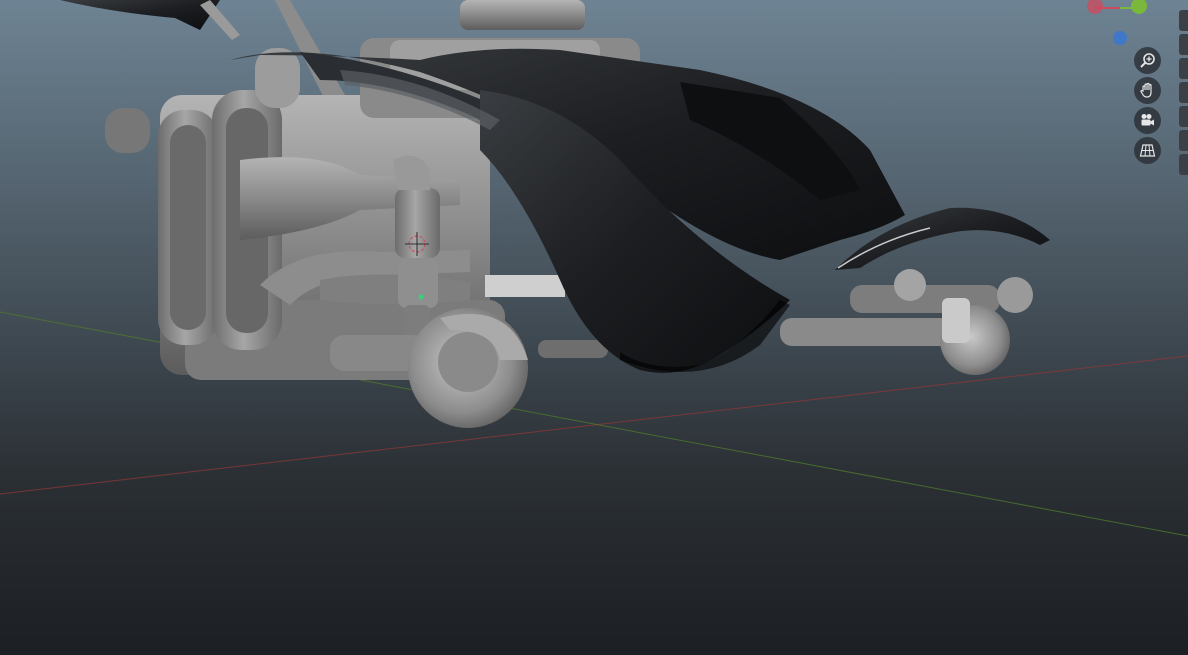 Image resolution: width=1188 pixels, height=655 pixels. Describe the element at coordinates (1120, 38) in the screenshot. I see `gizmo-z-handle` at that location.